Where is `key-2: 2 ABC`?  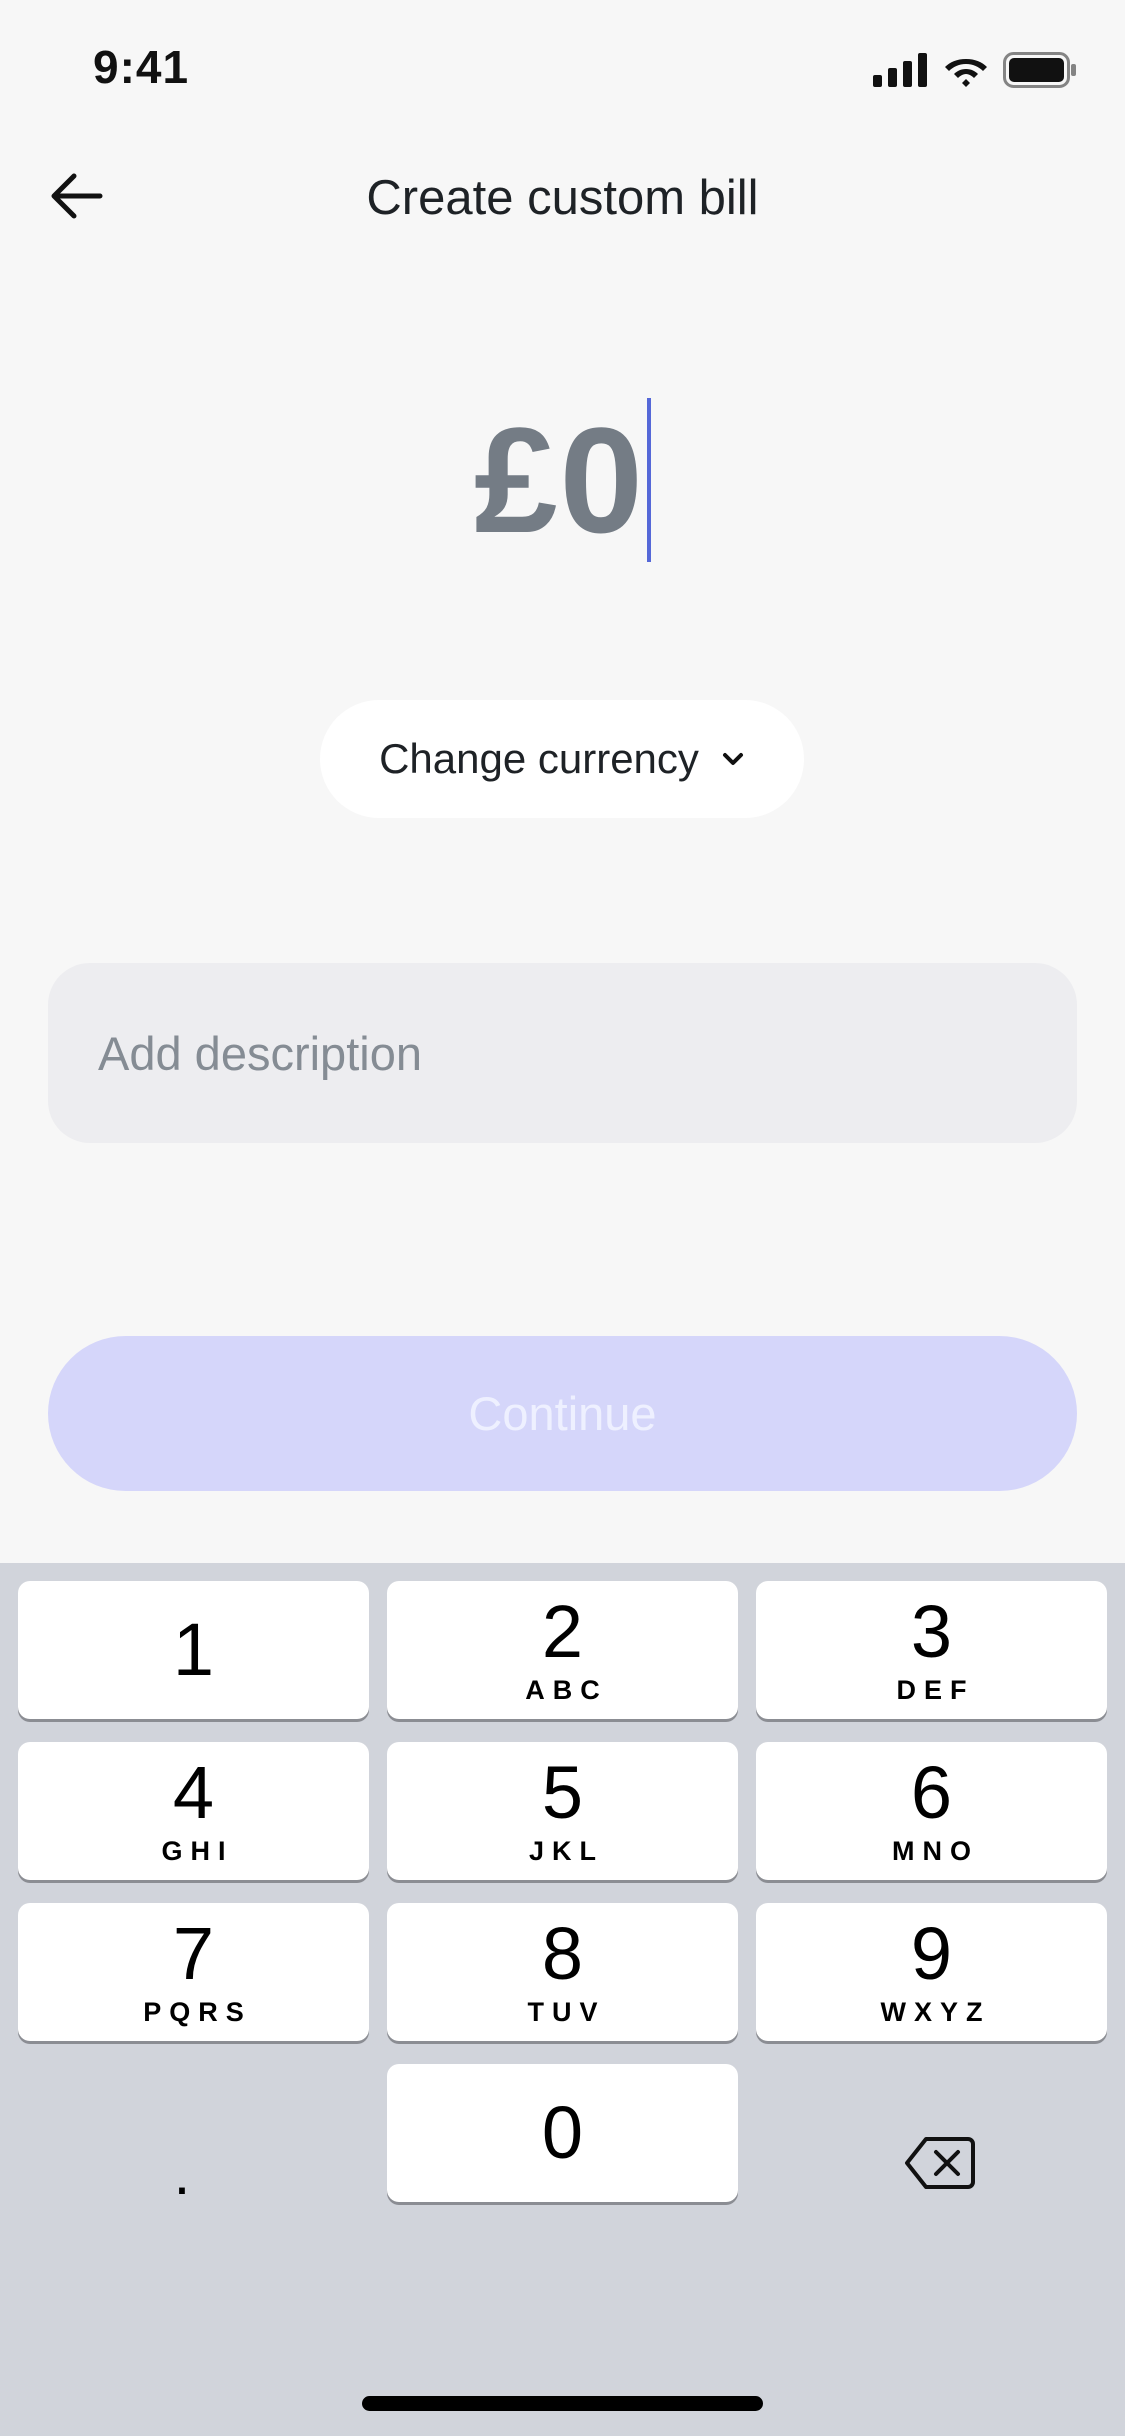 key-2: 2 ABC is located at coordinates (562, 1650).